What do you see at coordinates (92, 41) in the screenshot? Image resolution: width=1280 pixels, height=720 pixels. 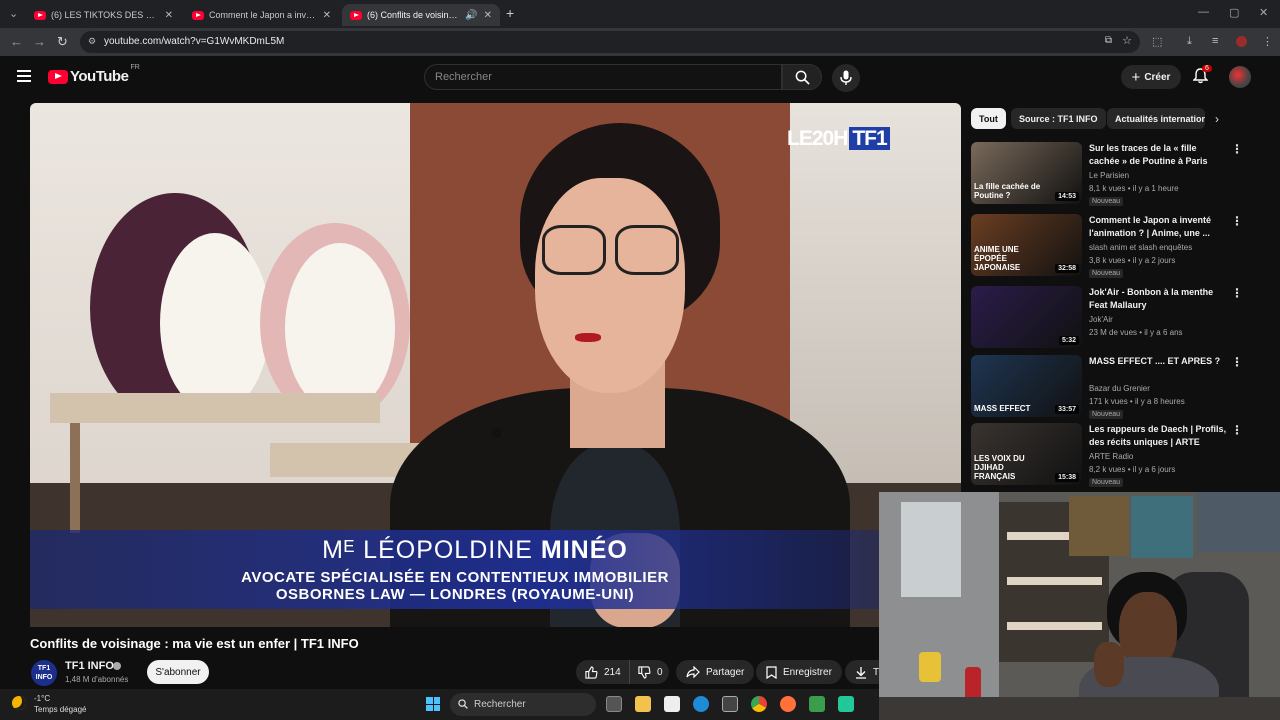 I see `site-info-icon: ⚙` at bounding box center [92, 41].